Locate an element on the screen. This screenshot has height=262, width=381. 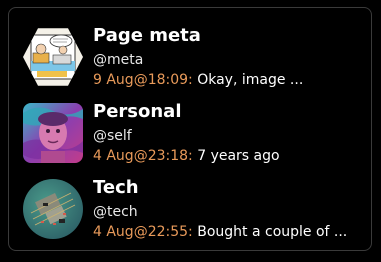
chat-handle: @meta is located at coordinates (118, 60).